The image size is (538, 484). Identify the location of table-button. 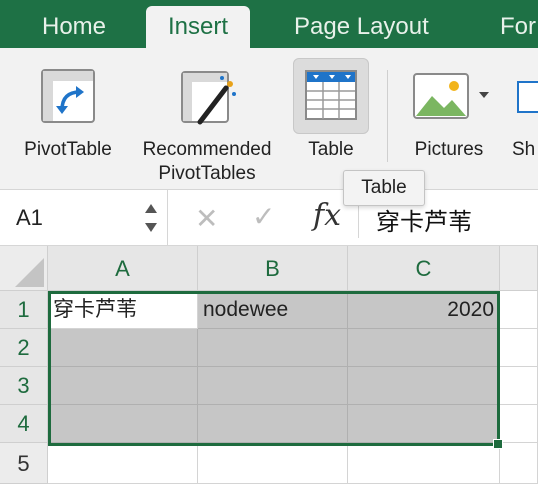
(331, 96).